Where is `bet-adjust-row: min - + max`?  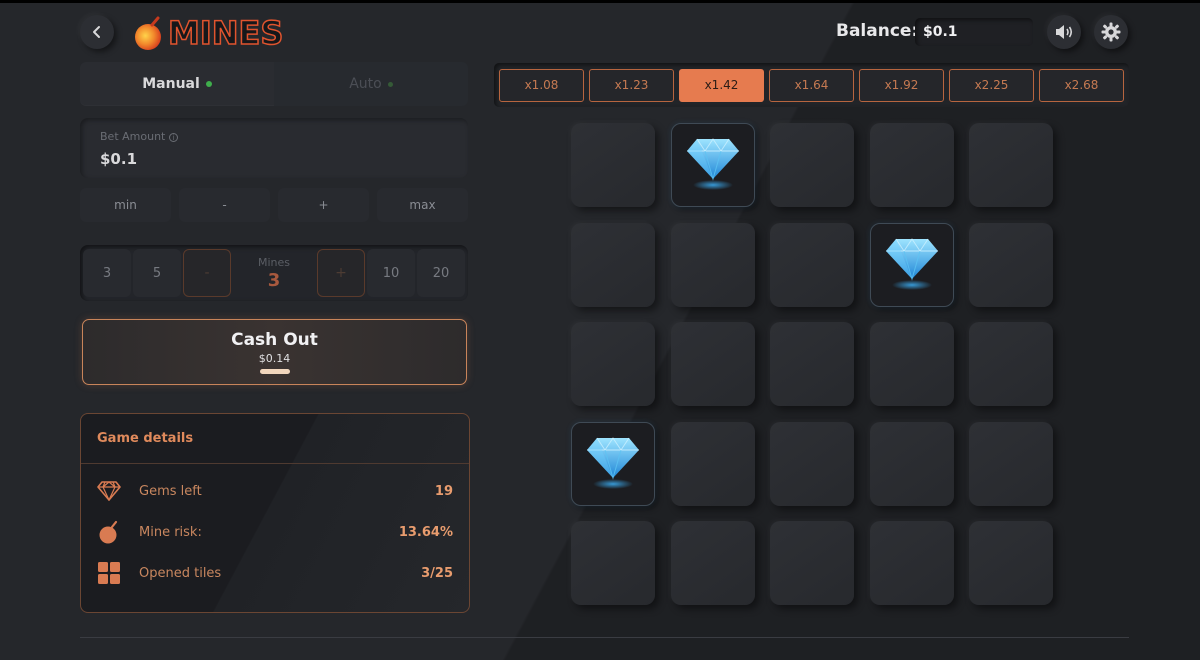 bet-adjust-row: min - + max is located at coordinates (274, 205).